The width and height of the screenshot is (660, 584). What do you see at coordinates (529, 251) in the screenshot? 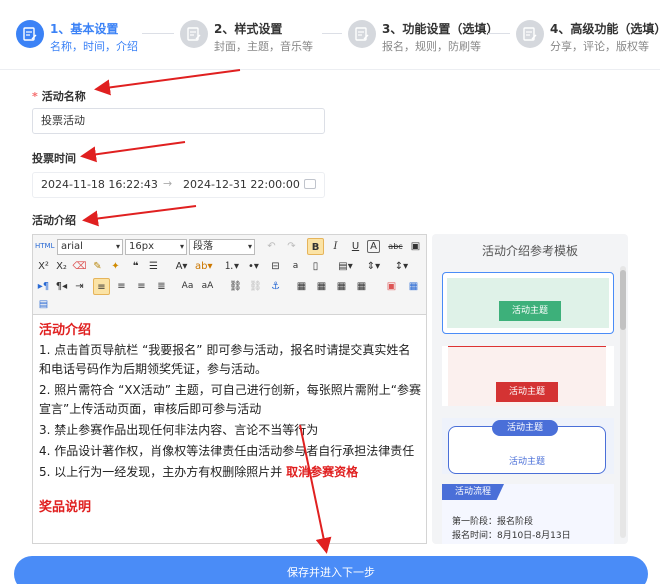
I see `template-panel-title: 活动介绍参考模板` at bounding box center [529, 251].